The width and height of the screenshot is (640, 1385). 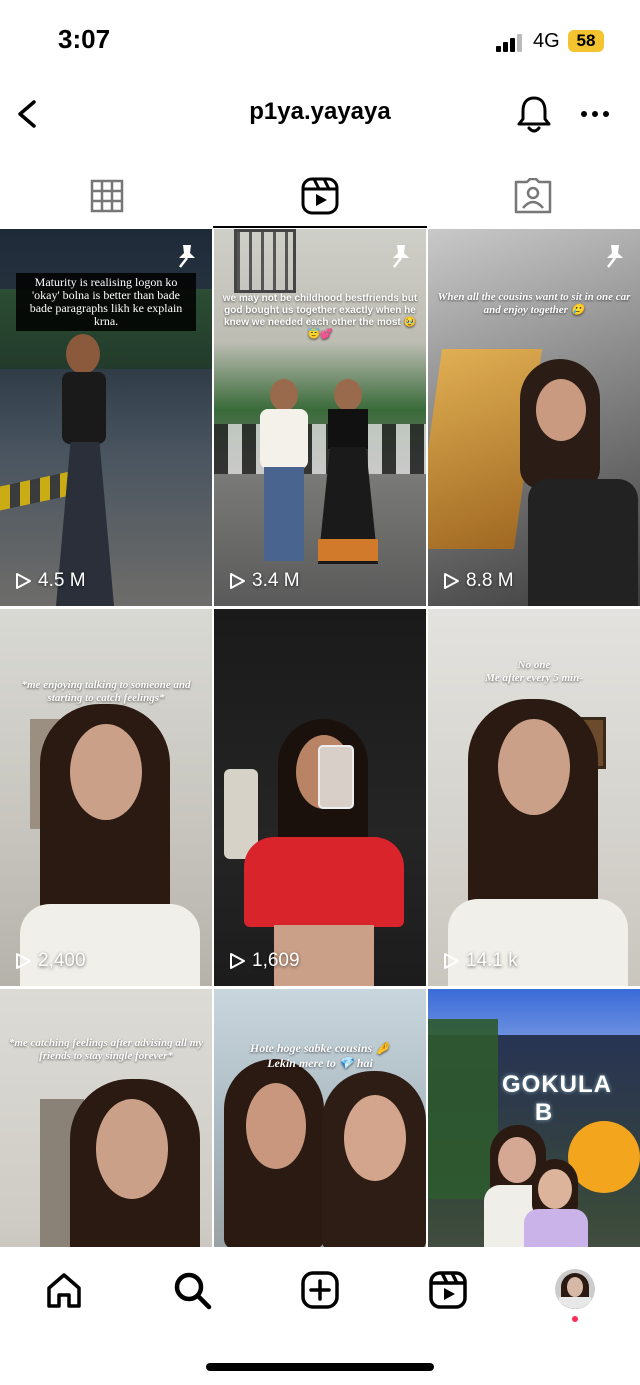 What do you see at coordinates (586, 41) in the screenshot?
I see `battery-indicator: 58` at bounding box center [586, 41].